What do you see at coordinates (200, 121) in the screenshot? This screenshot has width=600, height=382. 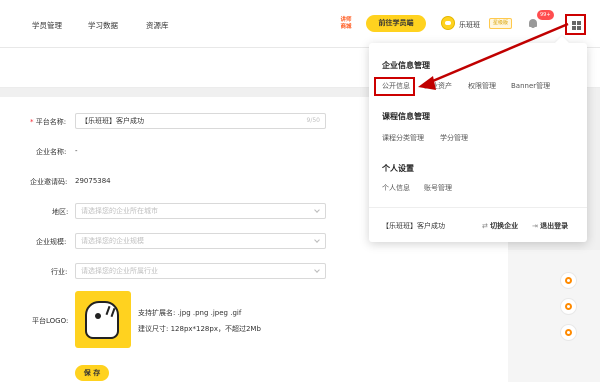 I see `platform-name-input: 【乐班班】客户成功 9/50` at bounding box center [200, 121].